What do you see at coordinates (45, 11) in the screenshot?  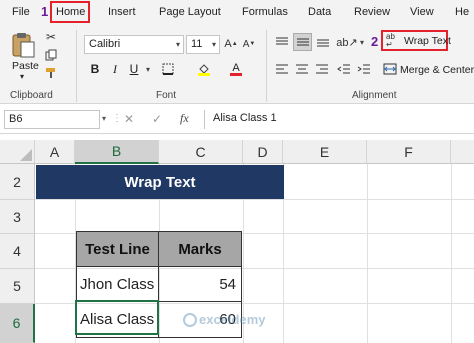 I see `step-1-marker: 1` at bounding box center [45, 11].